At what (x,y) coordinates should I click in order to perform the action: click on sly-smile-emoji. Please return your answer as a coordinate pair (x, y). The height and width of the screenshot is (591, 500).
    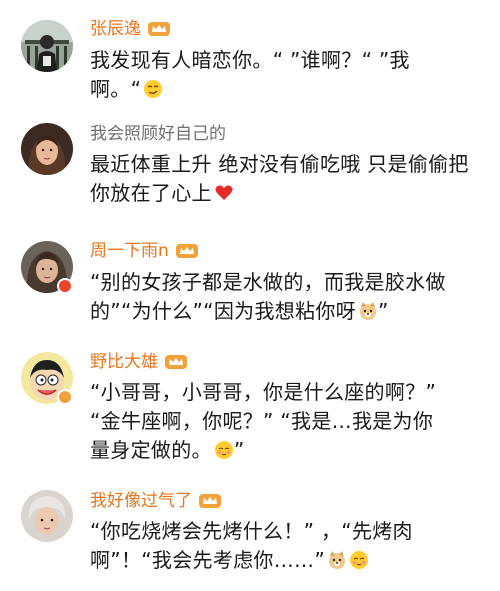
    Looking at the image, I should click on (153, 89).